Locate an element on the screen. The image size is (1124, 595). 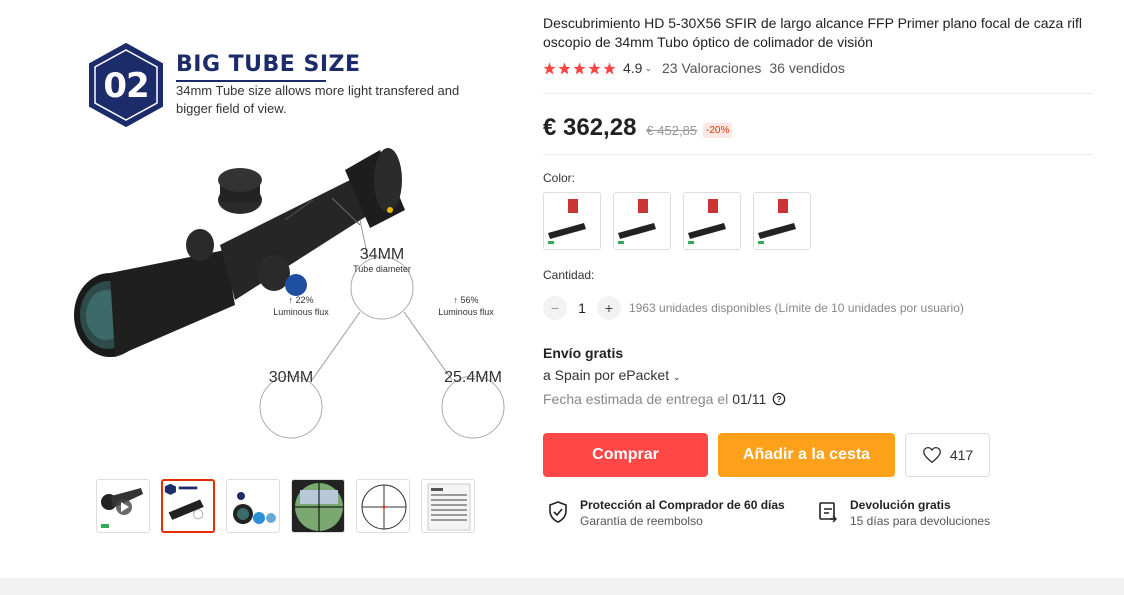
rating-score: 4.9 is located at coordinates (632, 68).